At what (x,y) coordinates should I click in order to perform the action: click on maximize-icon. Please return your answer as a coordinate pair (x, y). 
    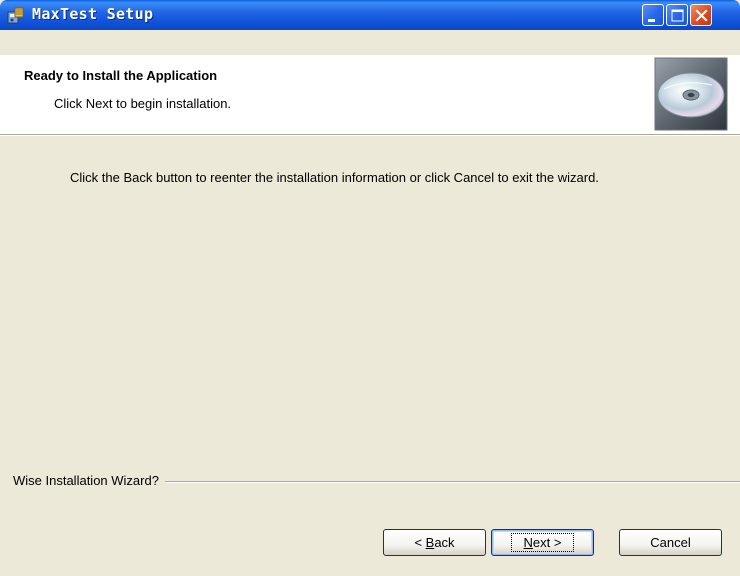
    Looking at the image, I should click on (677, 15).